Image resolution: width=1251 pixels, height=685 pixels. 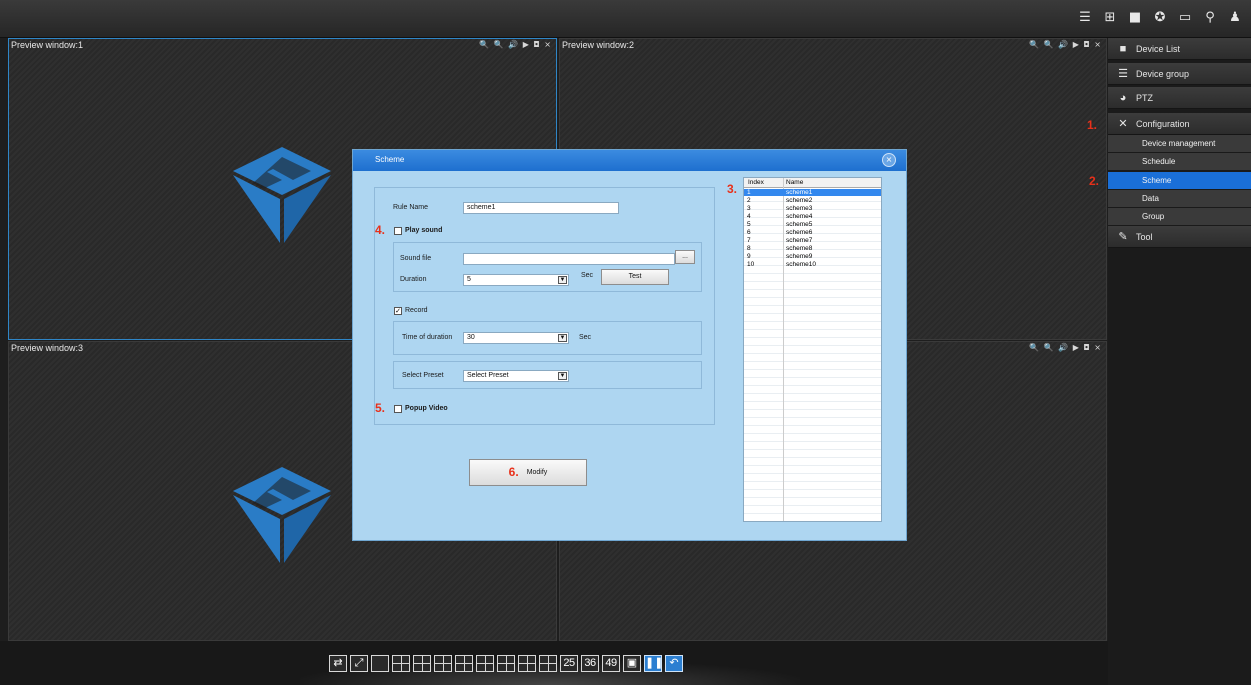 I want to click on pause-button: ❚❚, so click(x=653, y=663).